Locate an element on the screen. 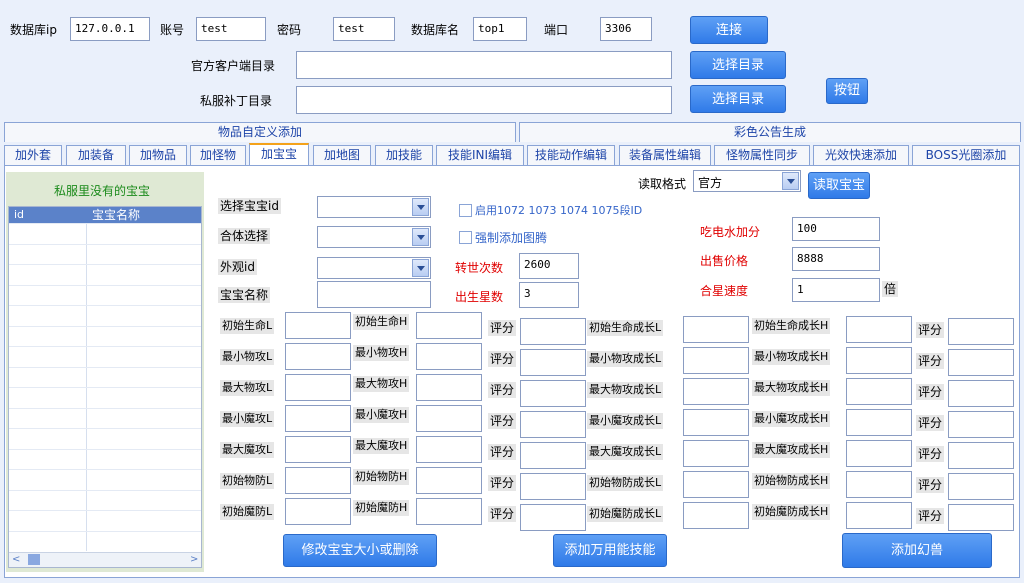  birth-star-input: 3 is located at coordinates (549, 295).